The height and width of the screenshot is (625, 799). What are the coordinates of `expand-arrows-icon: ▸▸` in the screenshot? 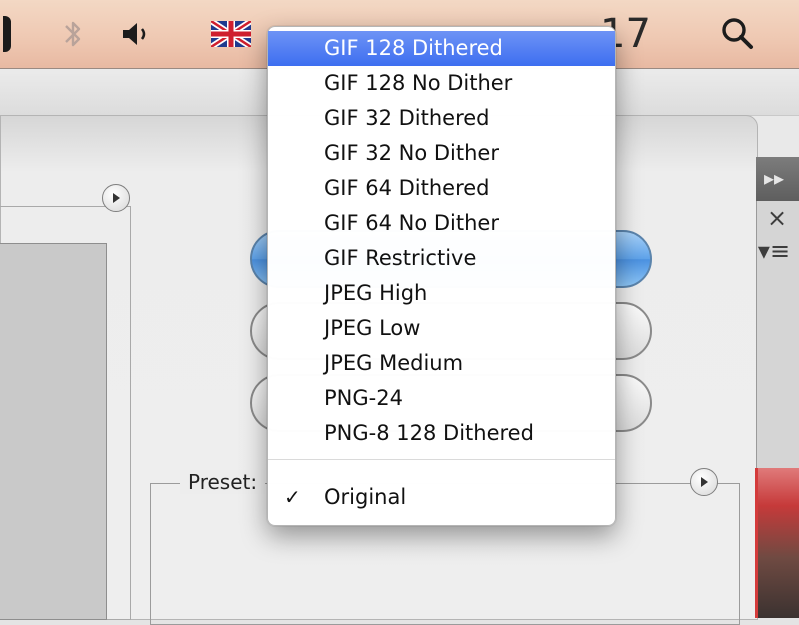 It's located at (774, 178).